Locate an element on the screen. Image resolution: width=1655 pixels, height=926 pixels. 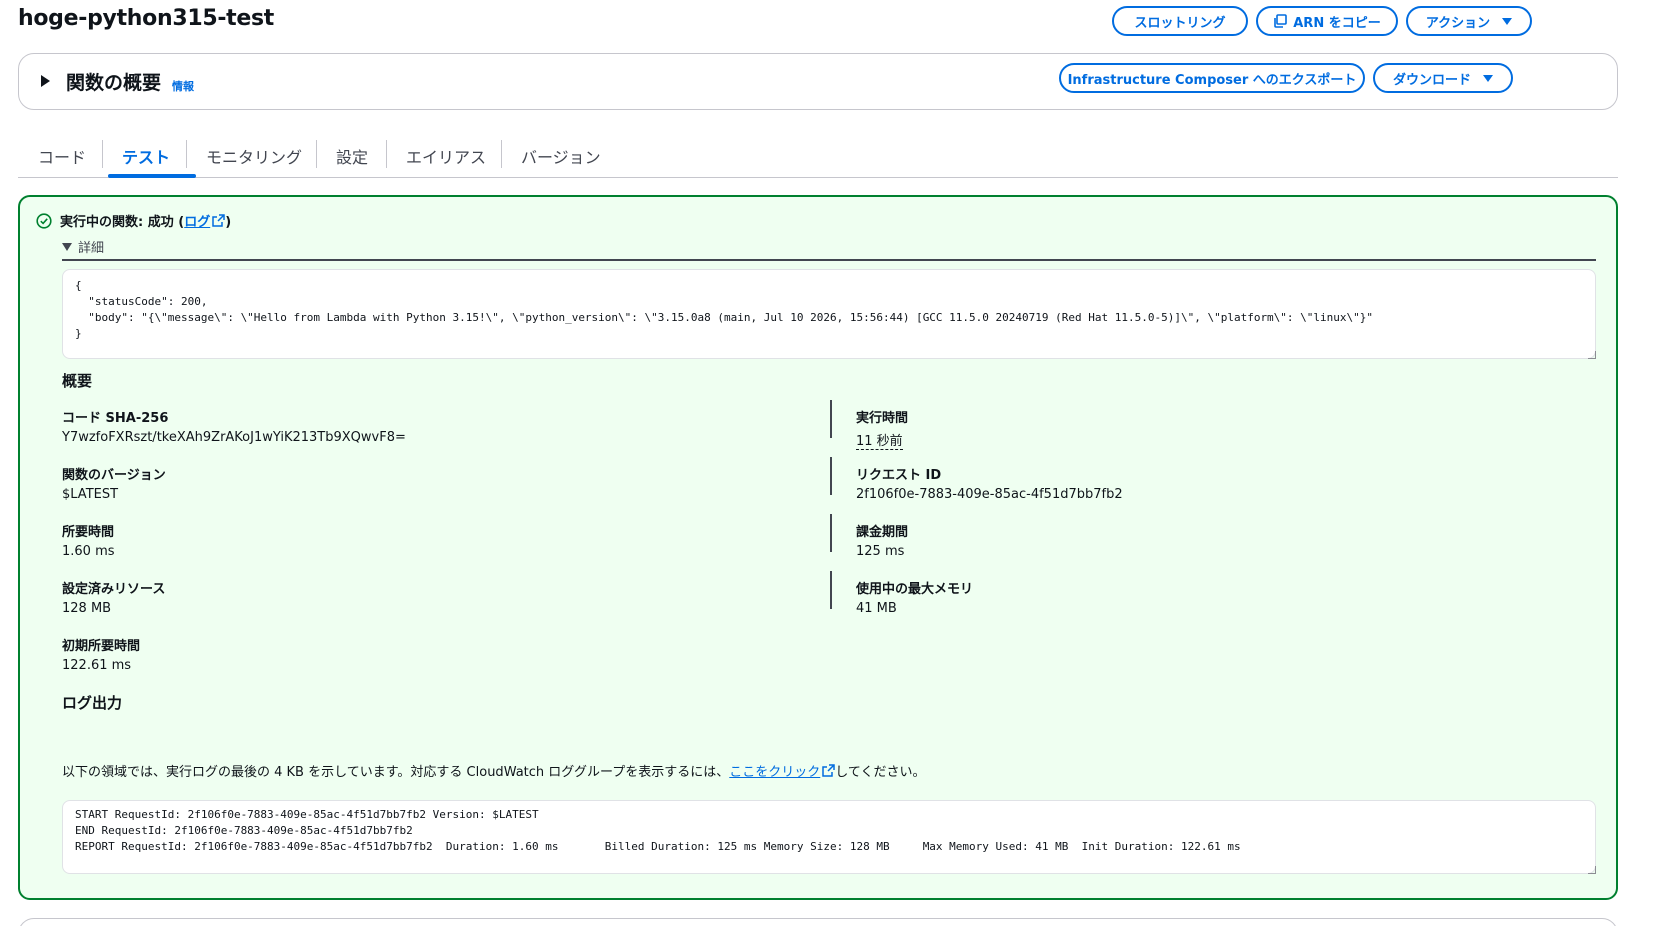
max-memory-value: 41 MB is located at coordinates (876, 608).